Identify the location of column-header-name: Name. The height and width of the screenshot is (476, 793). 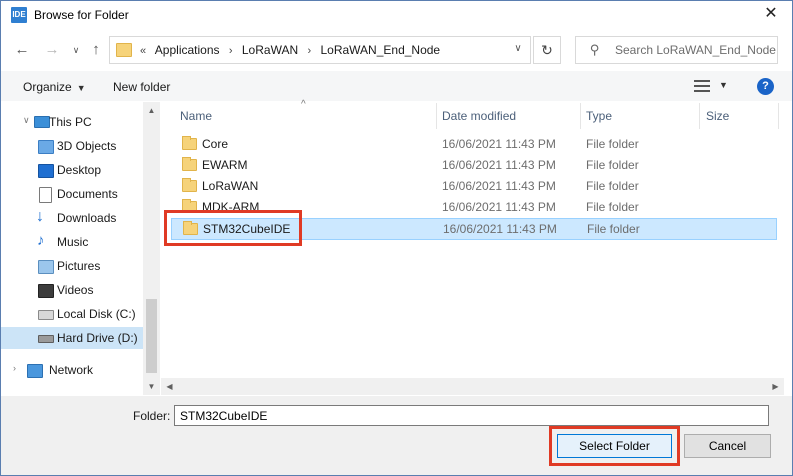
(303, 116).